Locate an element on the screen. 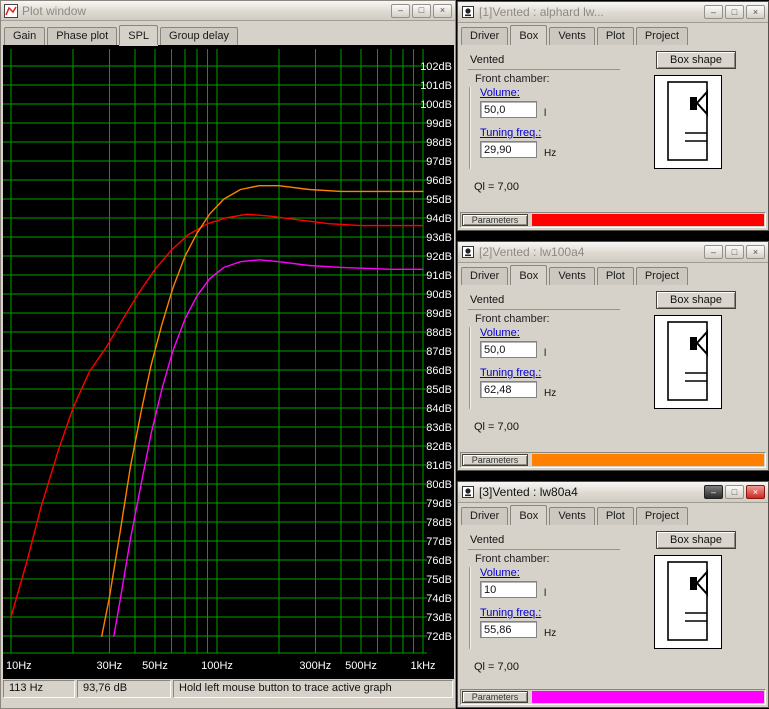  svg-text: 82dB is located at coordinates (439, 447).